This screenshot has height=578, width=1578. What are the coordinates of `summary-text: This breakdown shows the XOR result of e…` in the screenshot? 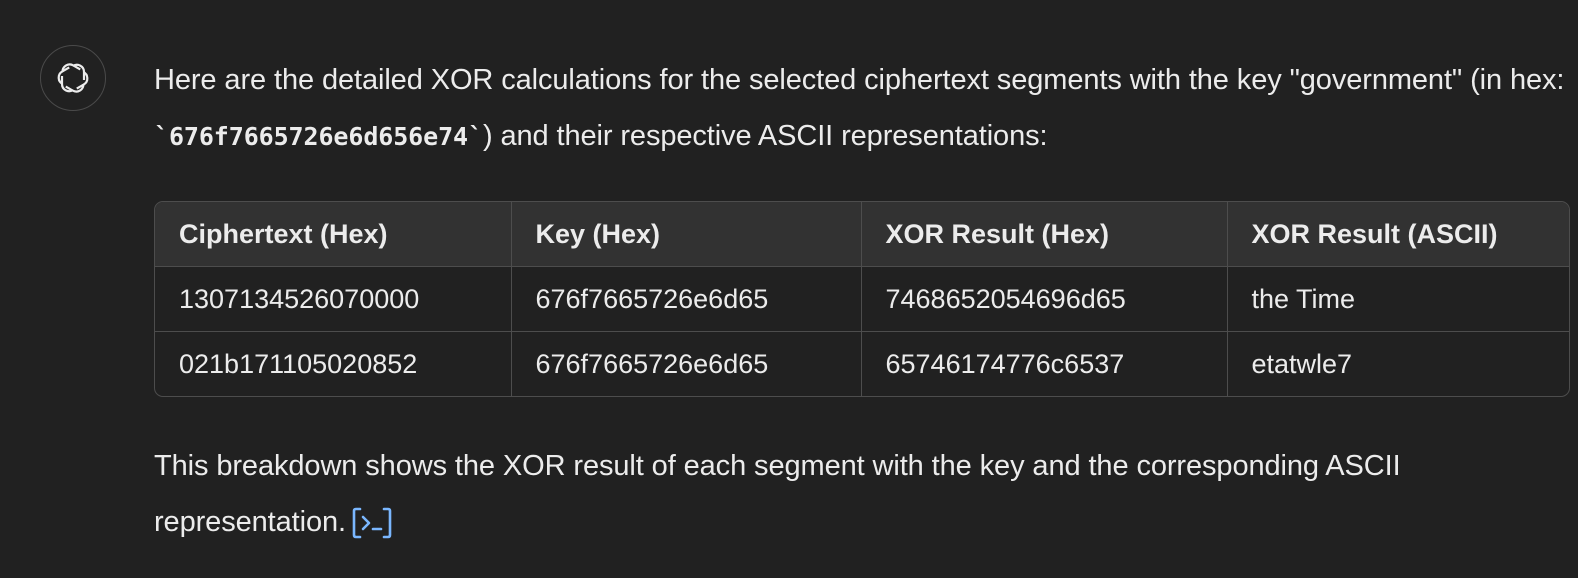 It's located at (777, 494).